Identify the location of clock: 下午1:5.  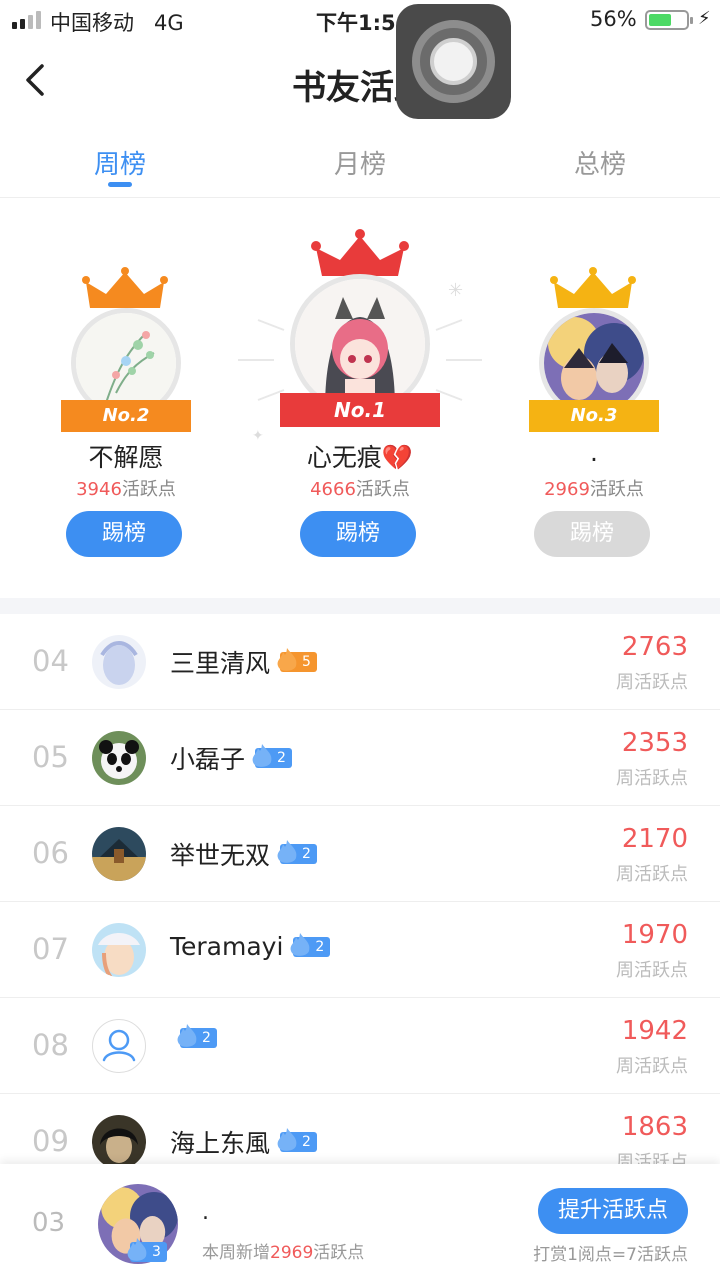
(356, 23).